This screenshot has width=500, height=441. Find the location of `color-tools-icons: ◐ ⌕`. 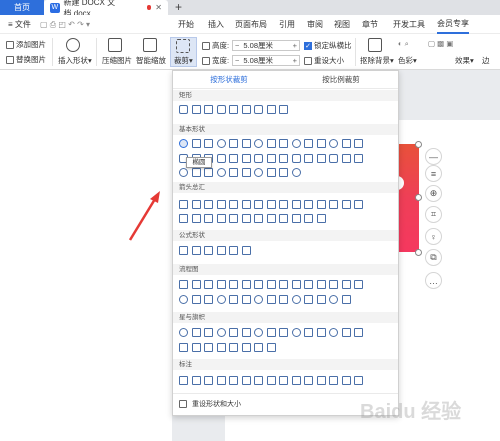

color-tools-icons: ◐ ⌕ is located at coordinates (403, 44).